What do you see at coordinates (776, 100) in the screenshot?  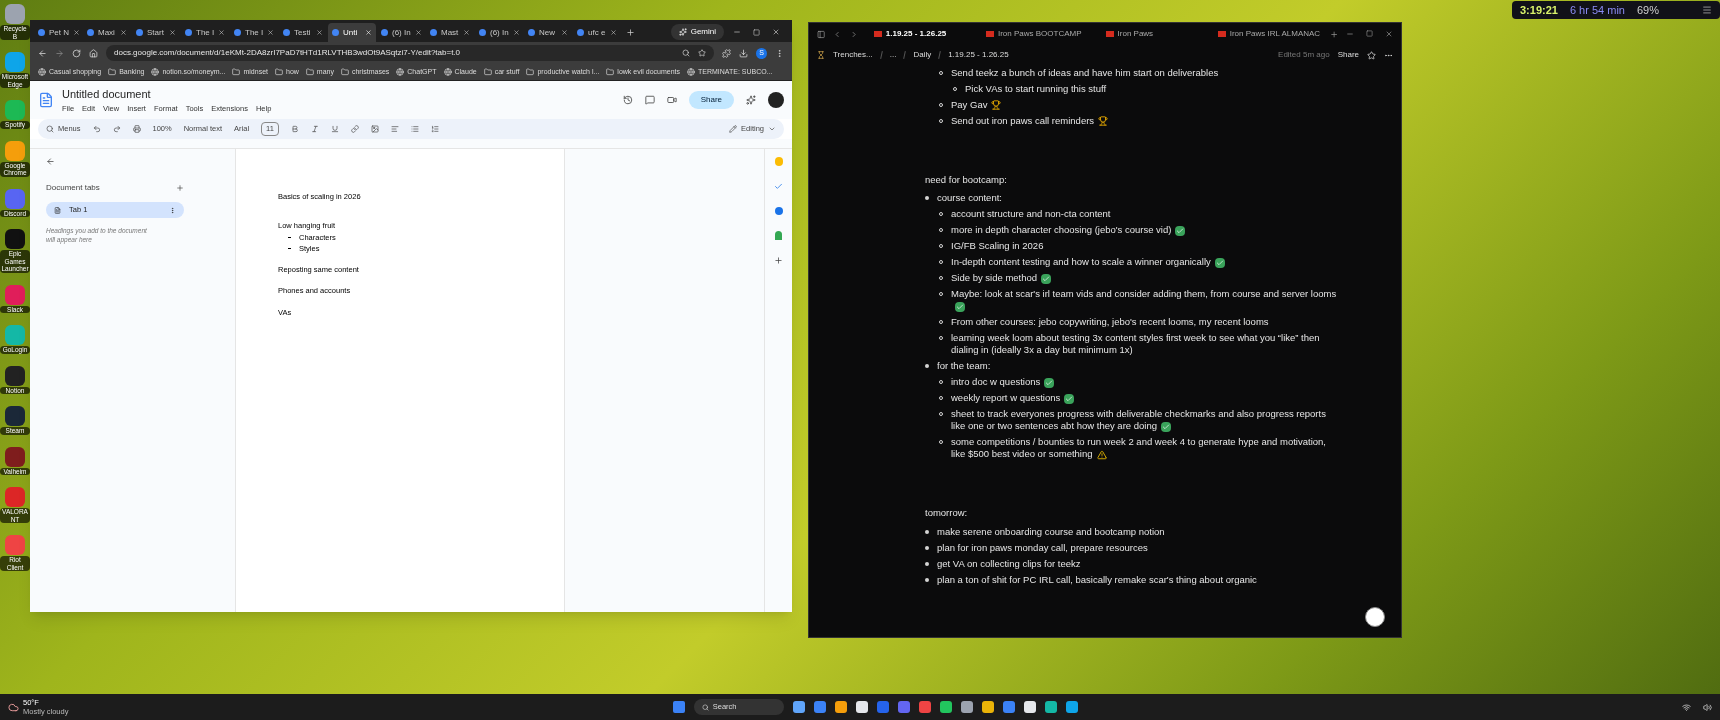 I see `avatar` at bounding box center [776, 100].